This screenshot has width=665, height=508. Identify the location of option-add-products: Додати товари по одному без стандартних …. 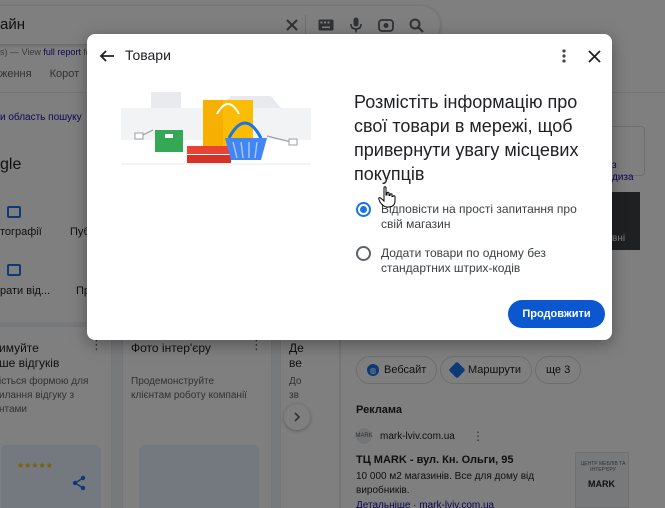
(476, 261).